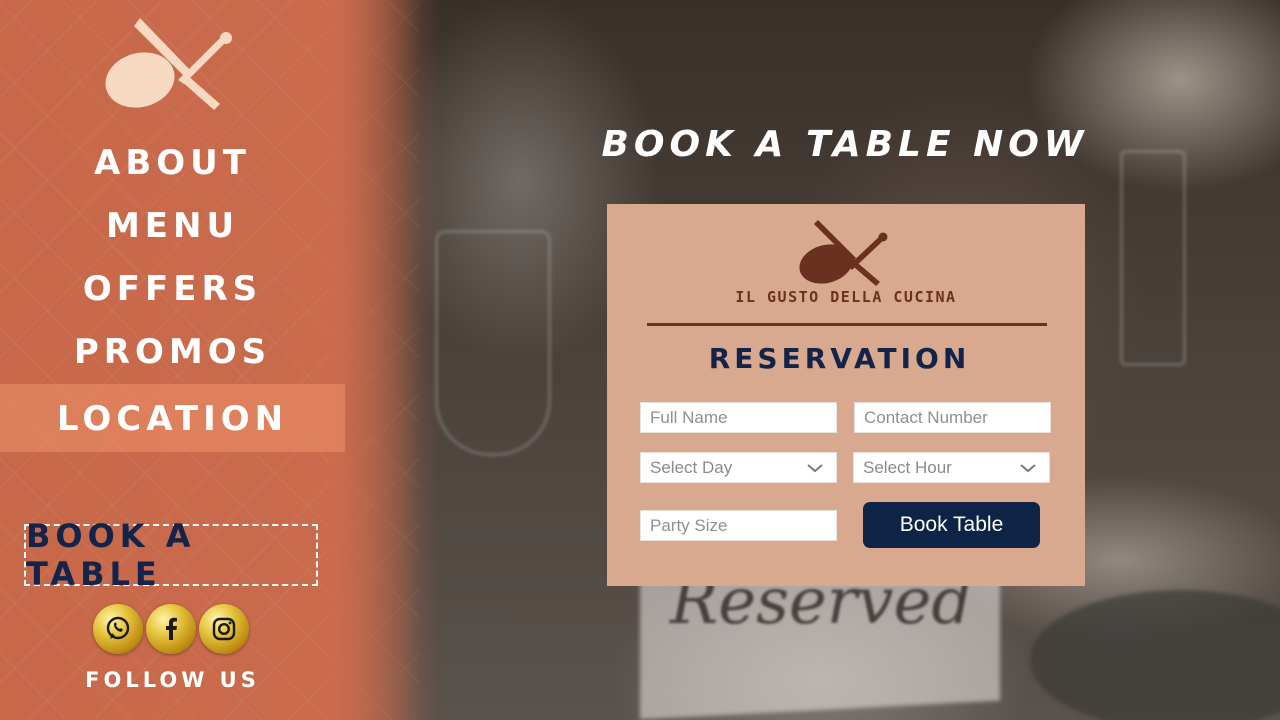 This screenshot has height=720, width=1280. Describe the element at coordinates (952, 417) in the screenshot. I see `contact-number-input` at that location.